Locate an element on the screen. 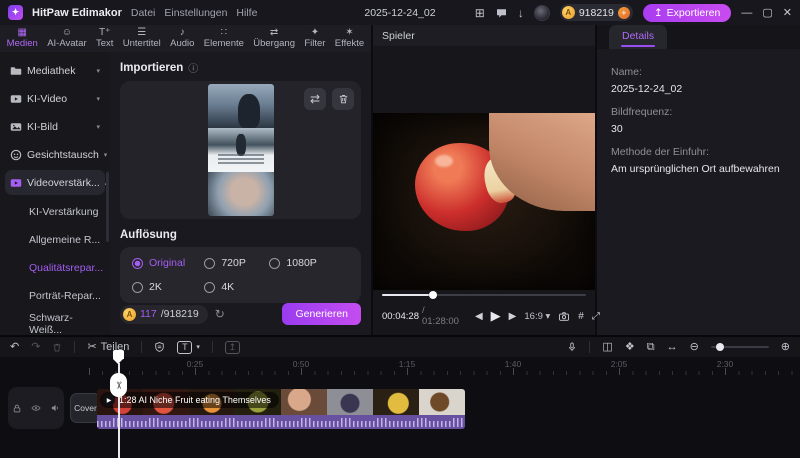 Image resolution: width=800 pixels, height=458 pixels. radio-original: Original is located at coordinates (168, 263).